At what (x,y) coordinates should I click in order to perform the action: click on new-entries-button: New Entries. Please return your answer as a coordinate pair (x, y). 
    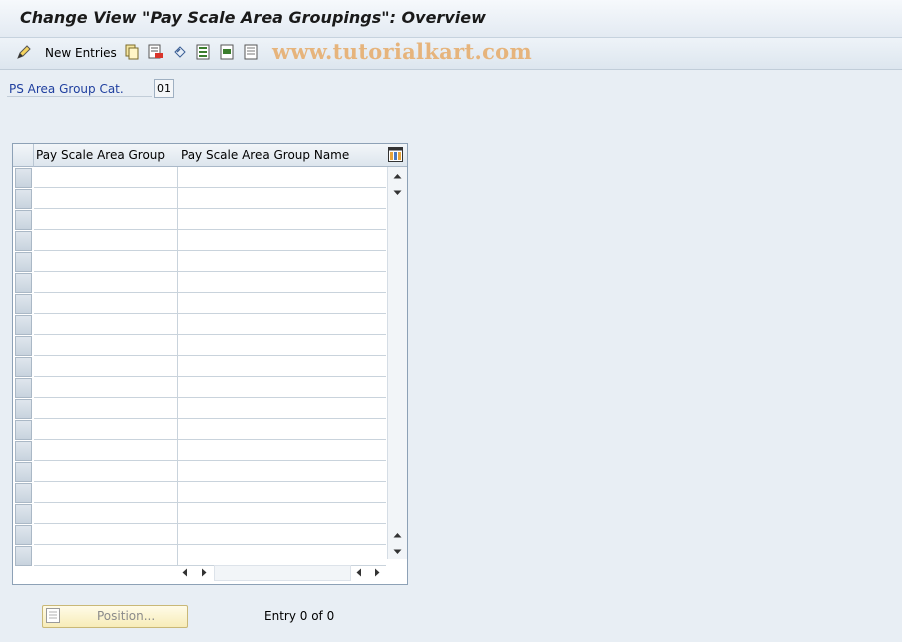
    Looking at the image, I should click on (81, 53).